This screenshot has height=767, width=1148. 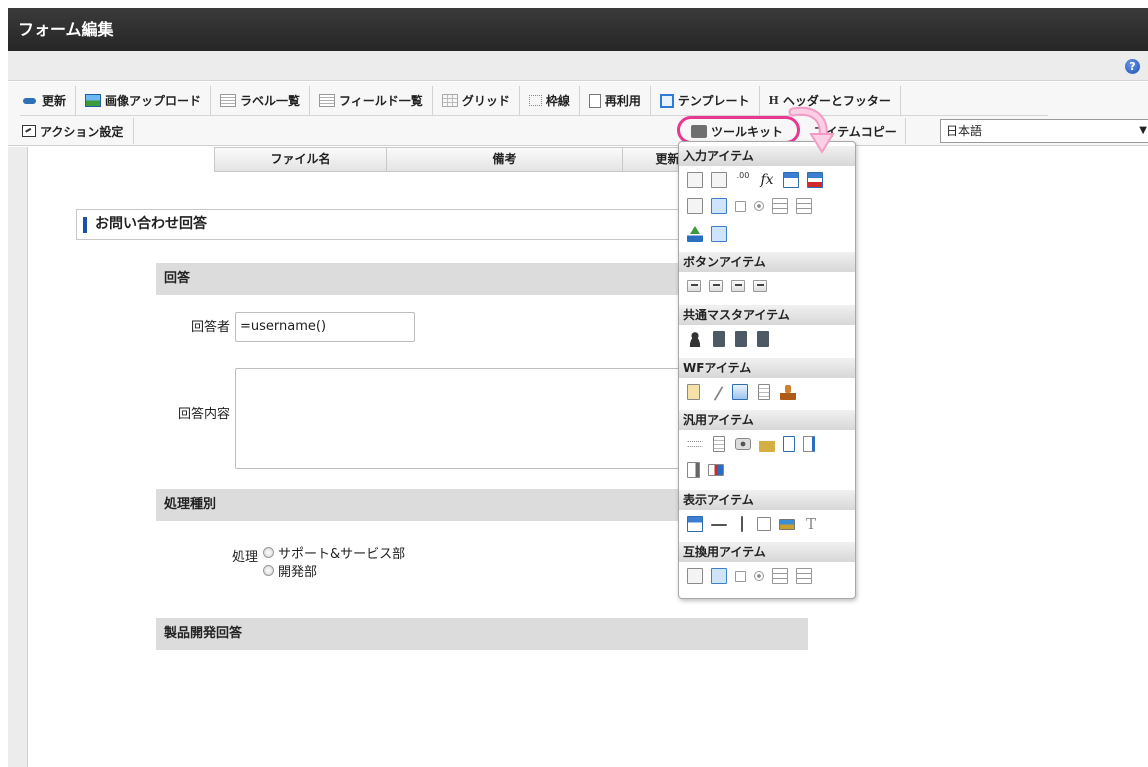 What do you see at coordinates (773, 100) in the screenshot?
I see `header-footer-icon: H` at bounding box center [773, 100].